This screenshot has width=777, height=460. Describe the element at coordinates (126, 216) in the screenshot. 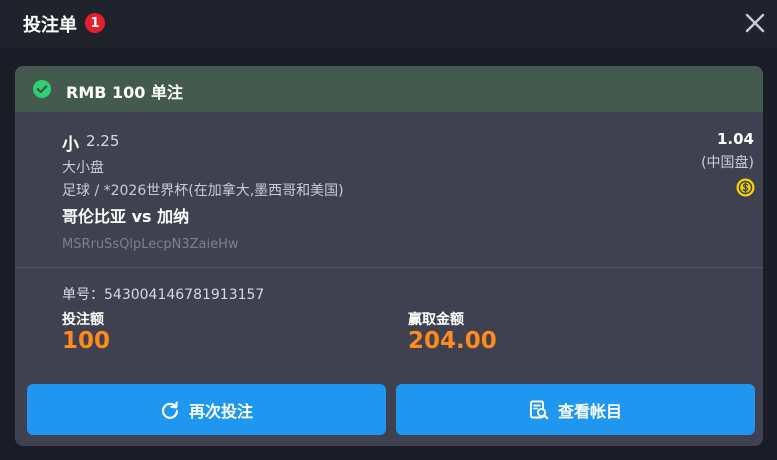

I see `match-name: 哥伦比亚 vs 加纳` at that location.